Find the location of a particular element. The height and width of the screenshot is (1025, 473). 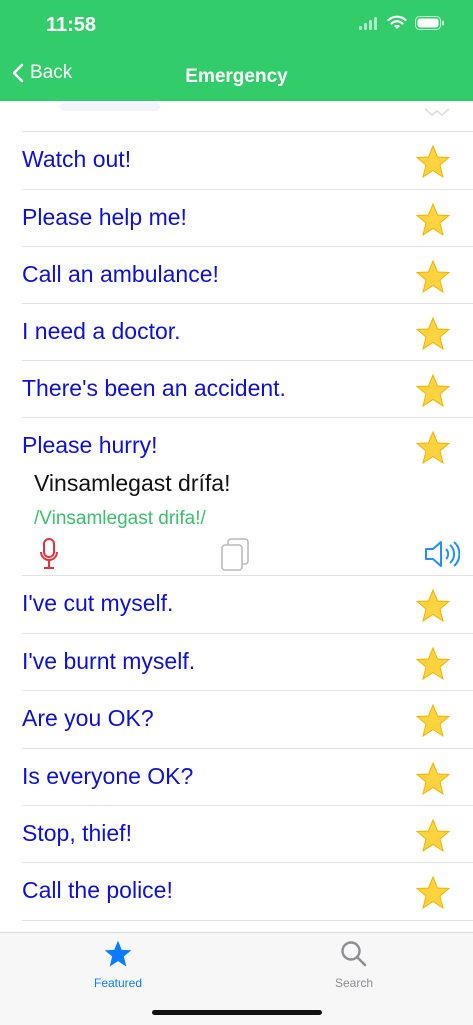

phrase-text: Call an ambulance! is located at coordinates (120, 274).